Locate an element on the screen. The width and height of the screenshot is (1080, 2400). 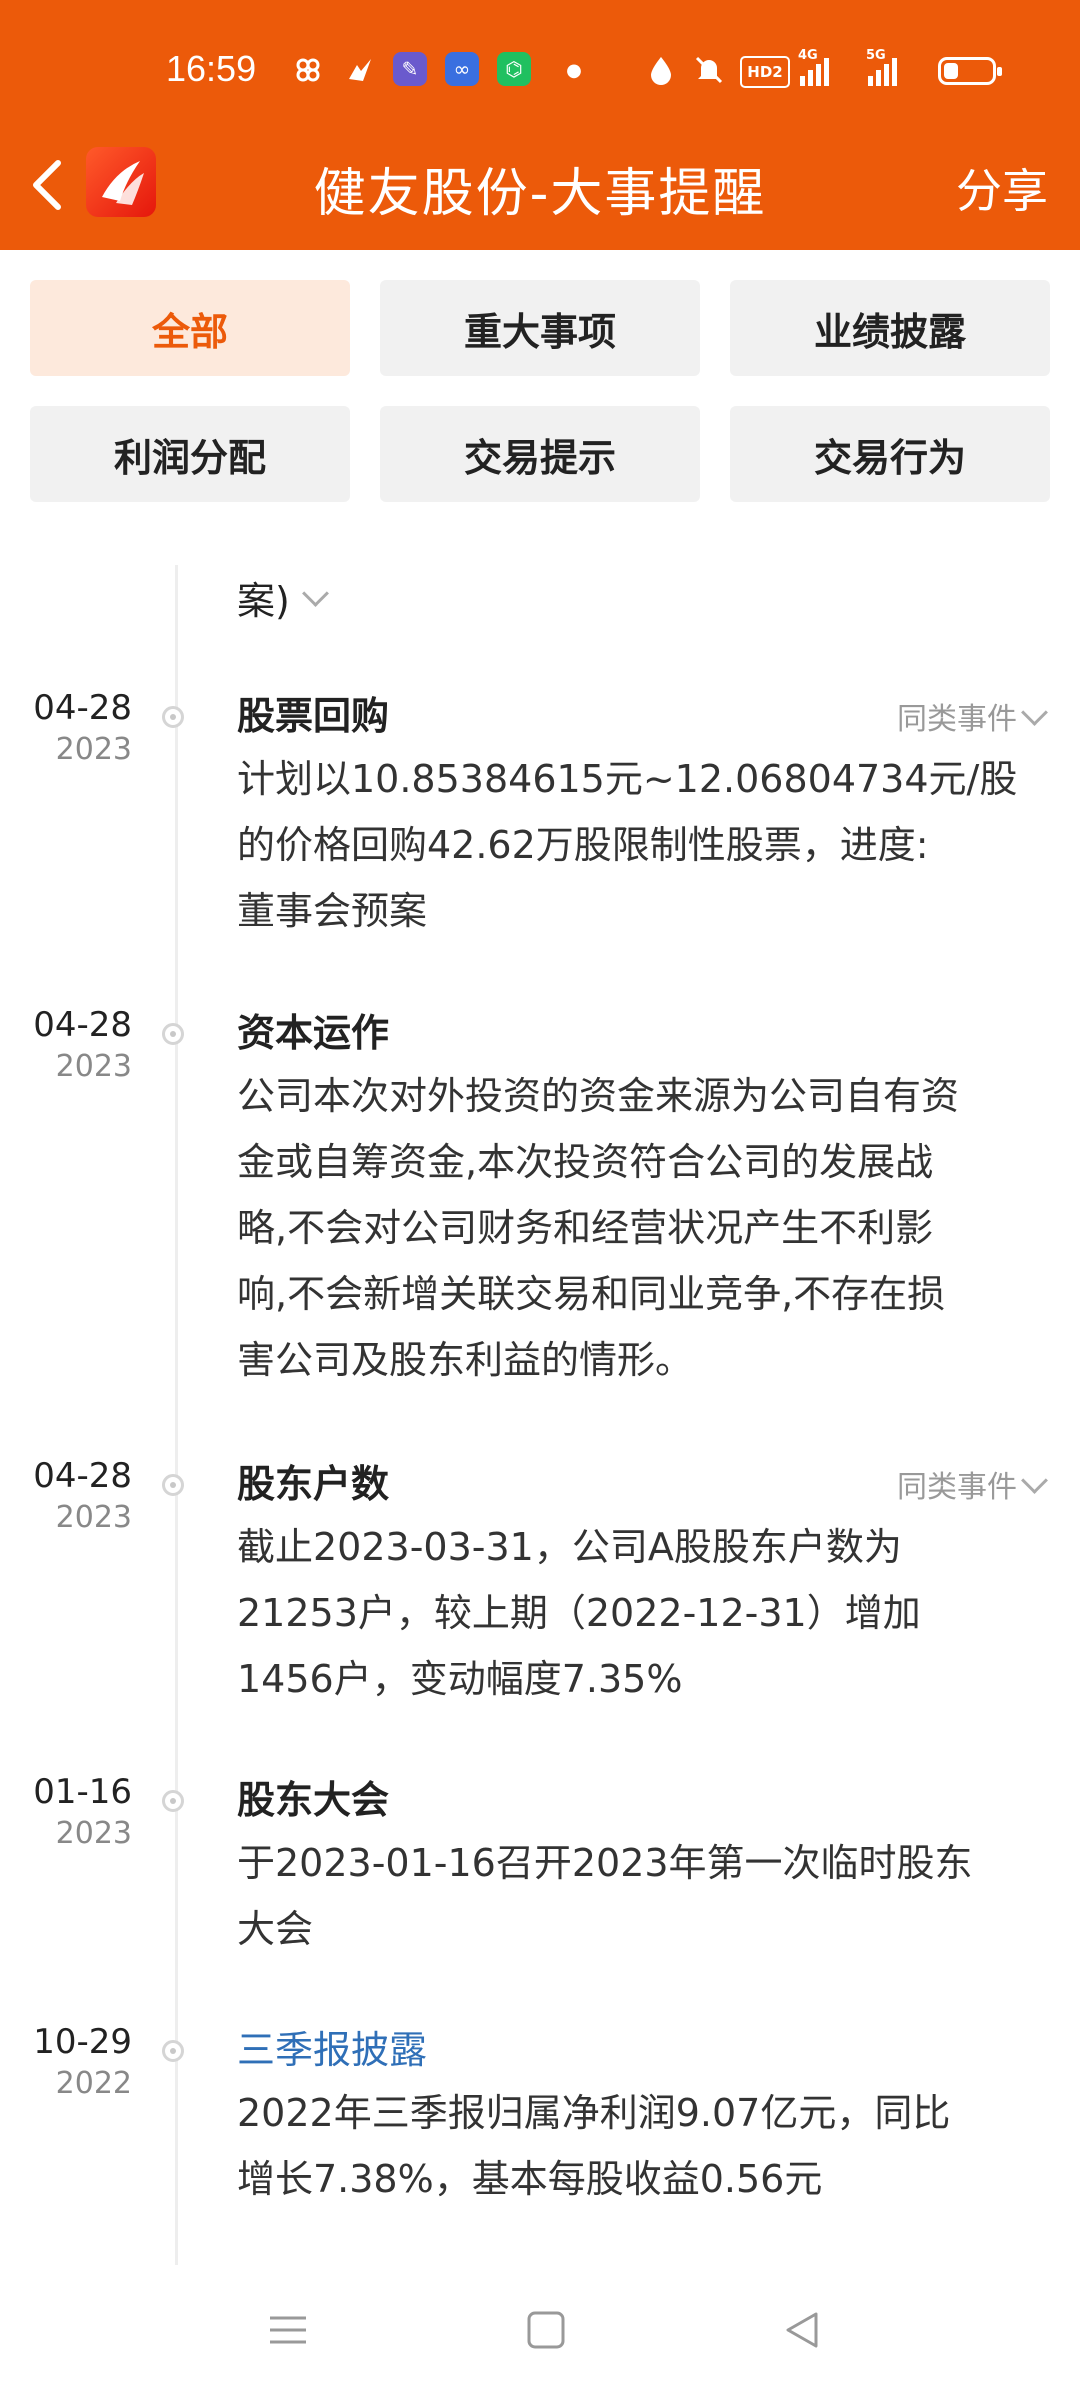
filter-trading-behavior: 交易行为 is located at coordinates (890, 454).